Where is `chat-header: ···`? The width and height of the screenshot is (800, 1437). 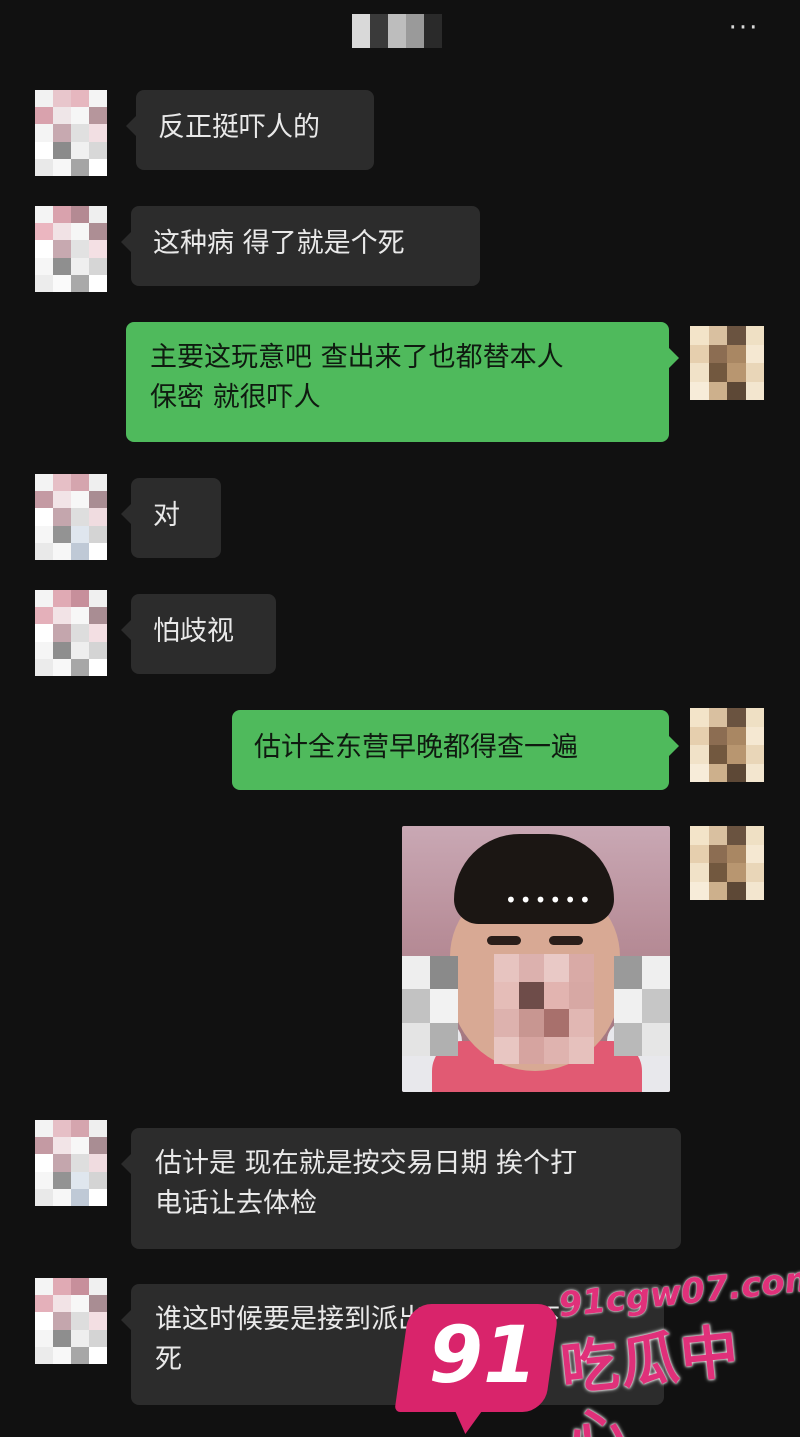
chat-header: ··· is located at coordinates (400, 35).